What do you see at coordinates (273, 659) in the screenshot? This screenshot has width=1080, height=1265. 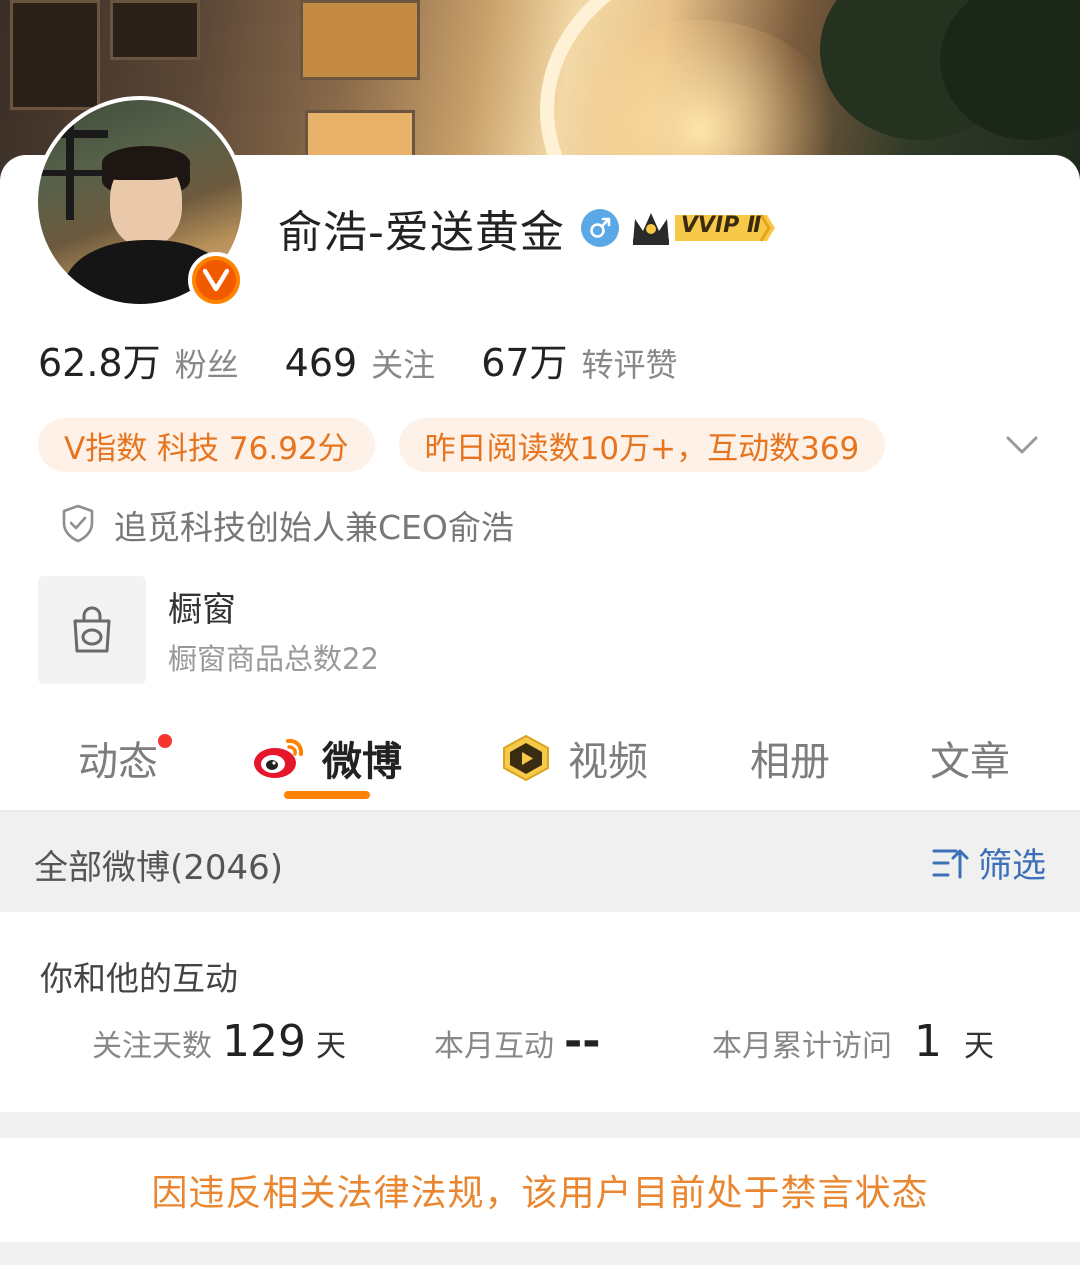 I see `shop-subtitle: 橱窗商品总数22` at bounding box center [273, 659].